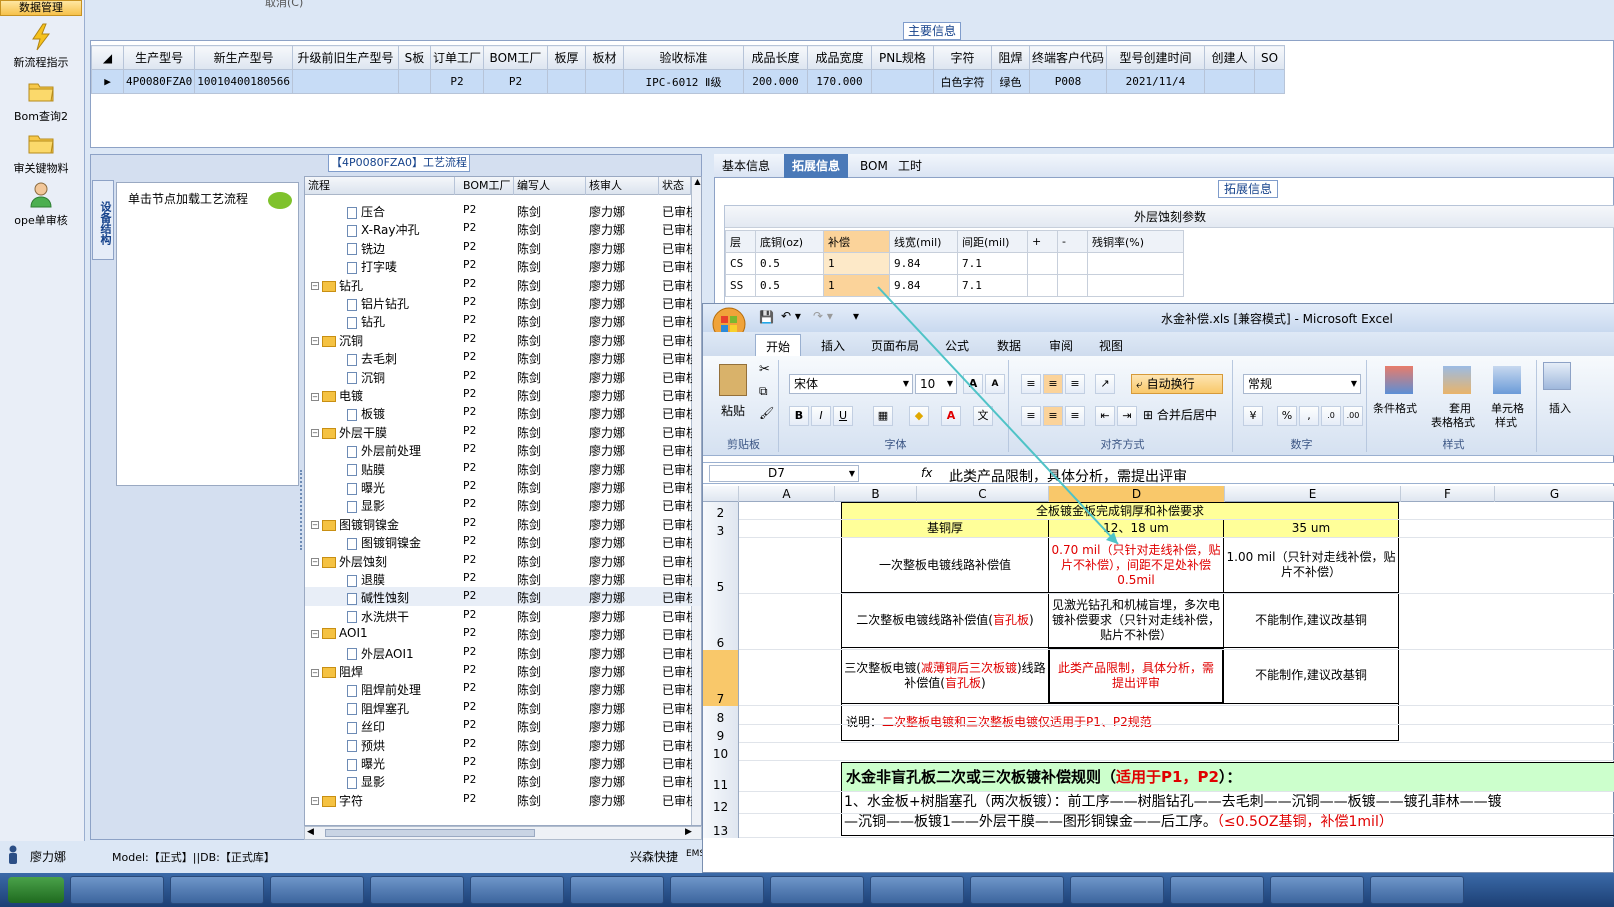  I want to click on process-tree-row: 压合 P2 陈剑 廖力娜 已审核, so click(503, 210).